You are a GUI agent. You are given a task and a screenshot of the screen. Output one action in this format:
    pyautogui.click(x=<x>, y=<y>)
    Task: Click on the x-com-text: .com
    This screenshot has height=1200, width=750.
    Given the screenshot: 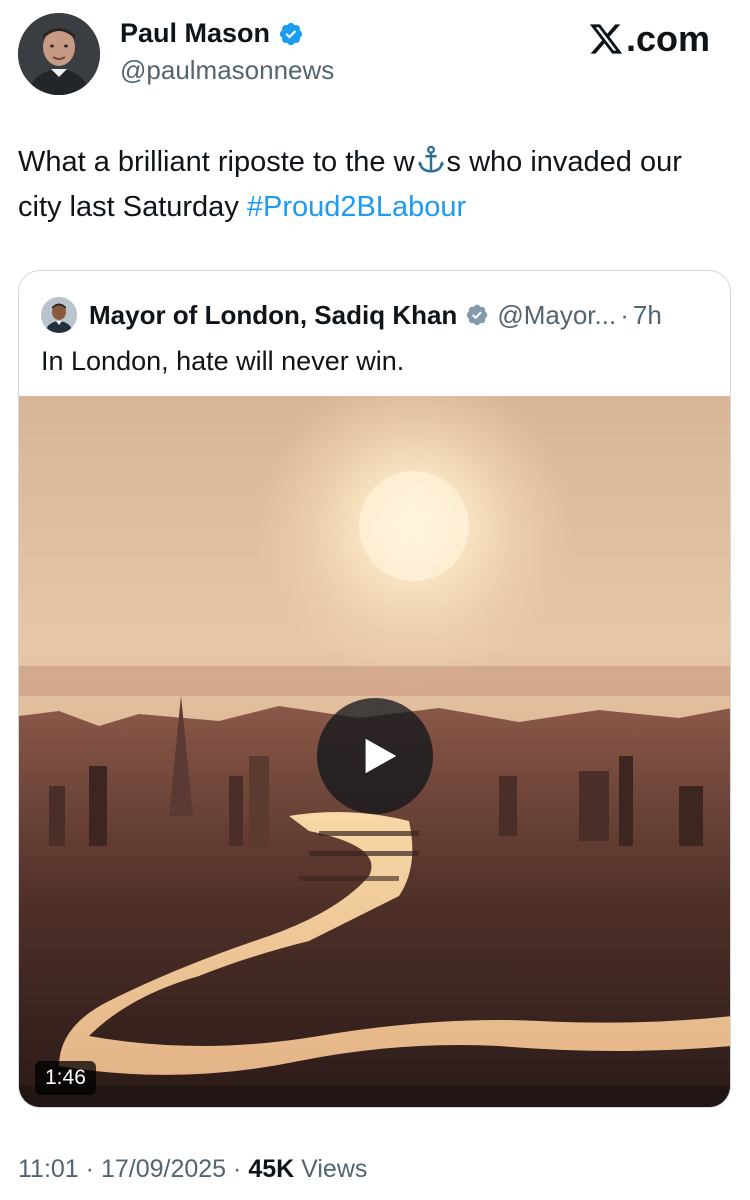 What is the action you would take?
    pyautogui.click(x=667, y=38)
    